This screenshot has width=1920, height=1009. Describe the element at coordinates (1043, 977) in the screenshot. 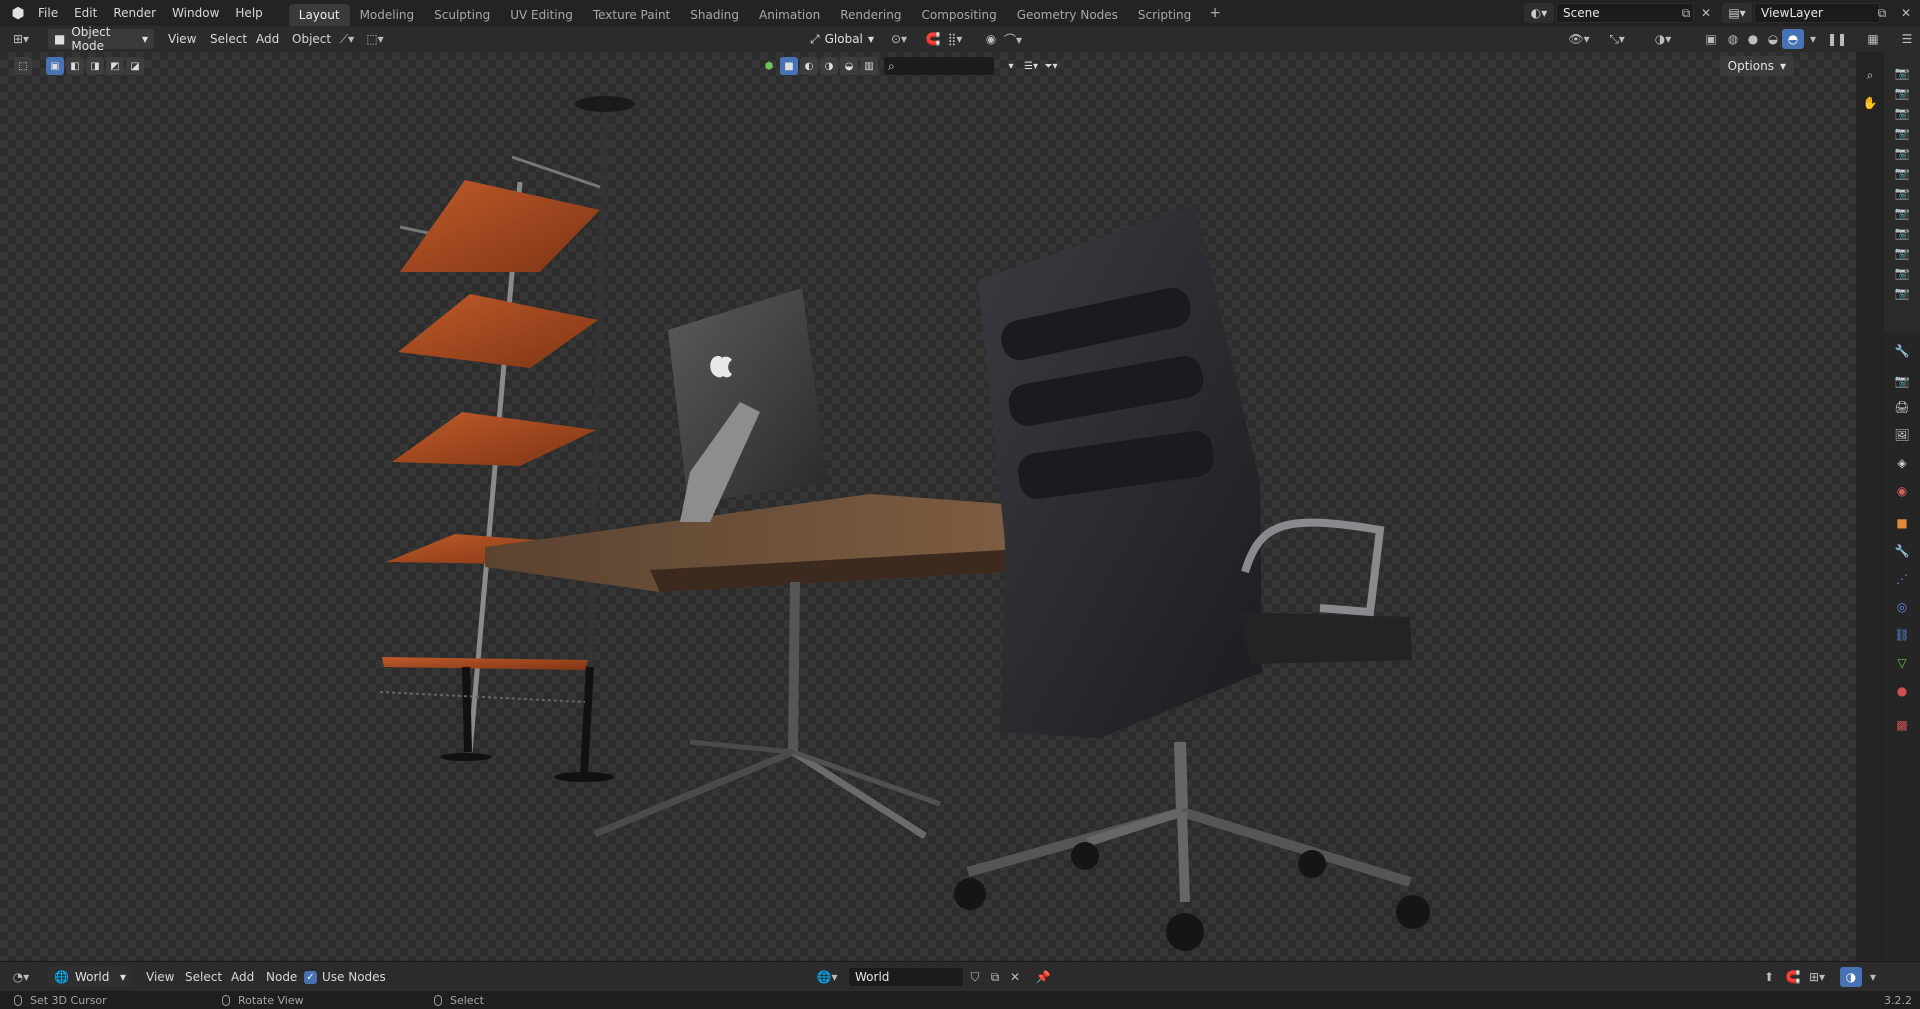

I see `pin-icon: 📌` at that location.